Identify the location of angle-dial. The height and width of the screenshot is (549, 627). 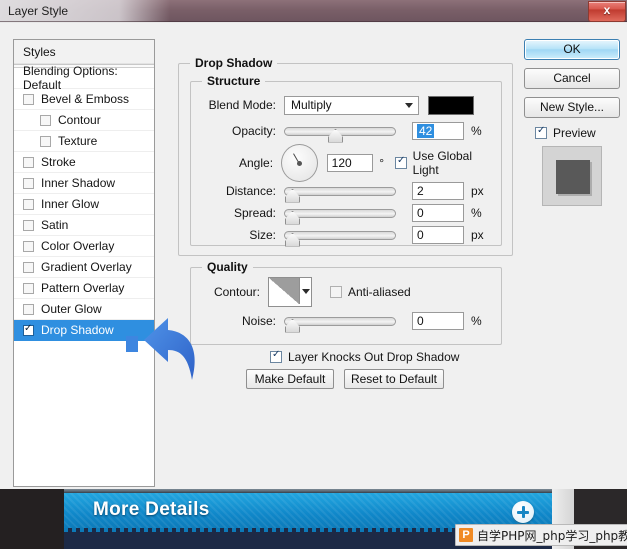
(299, 163).